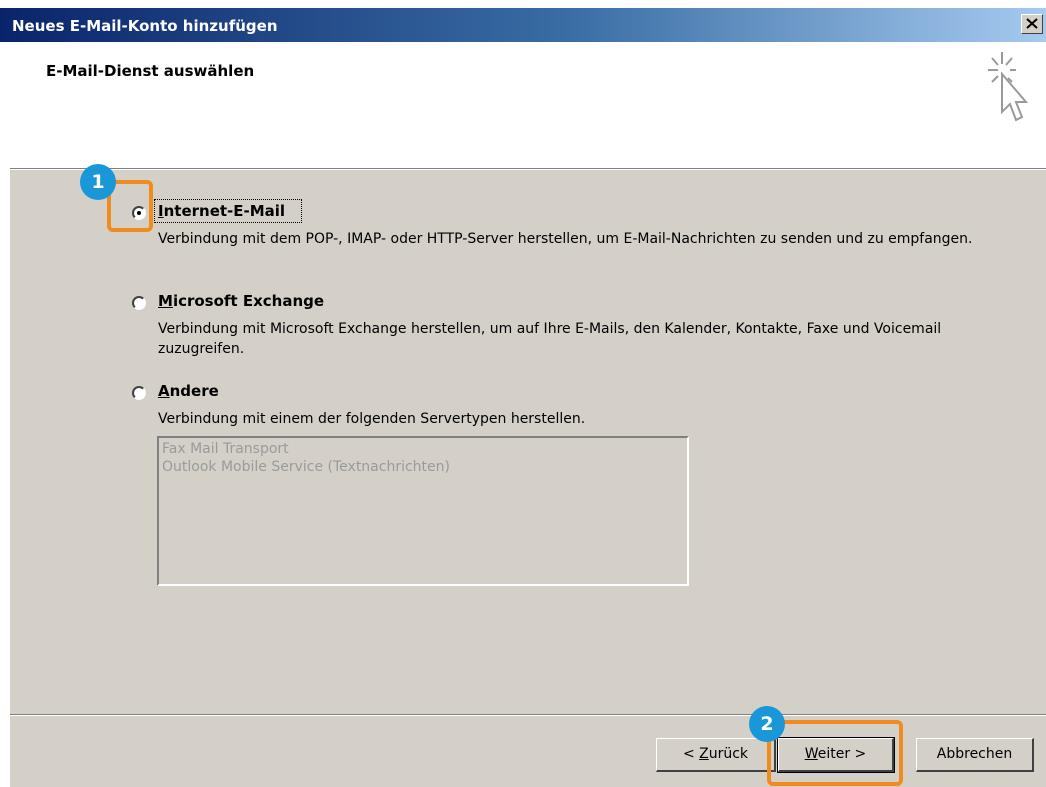 The image size is (1046, 787). I want to click on cursor-sparkle-icon, so click(1008, 87).